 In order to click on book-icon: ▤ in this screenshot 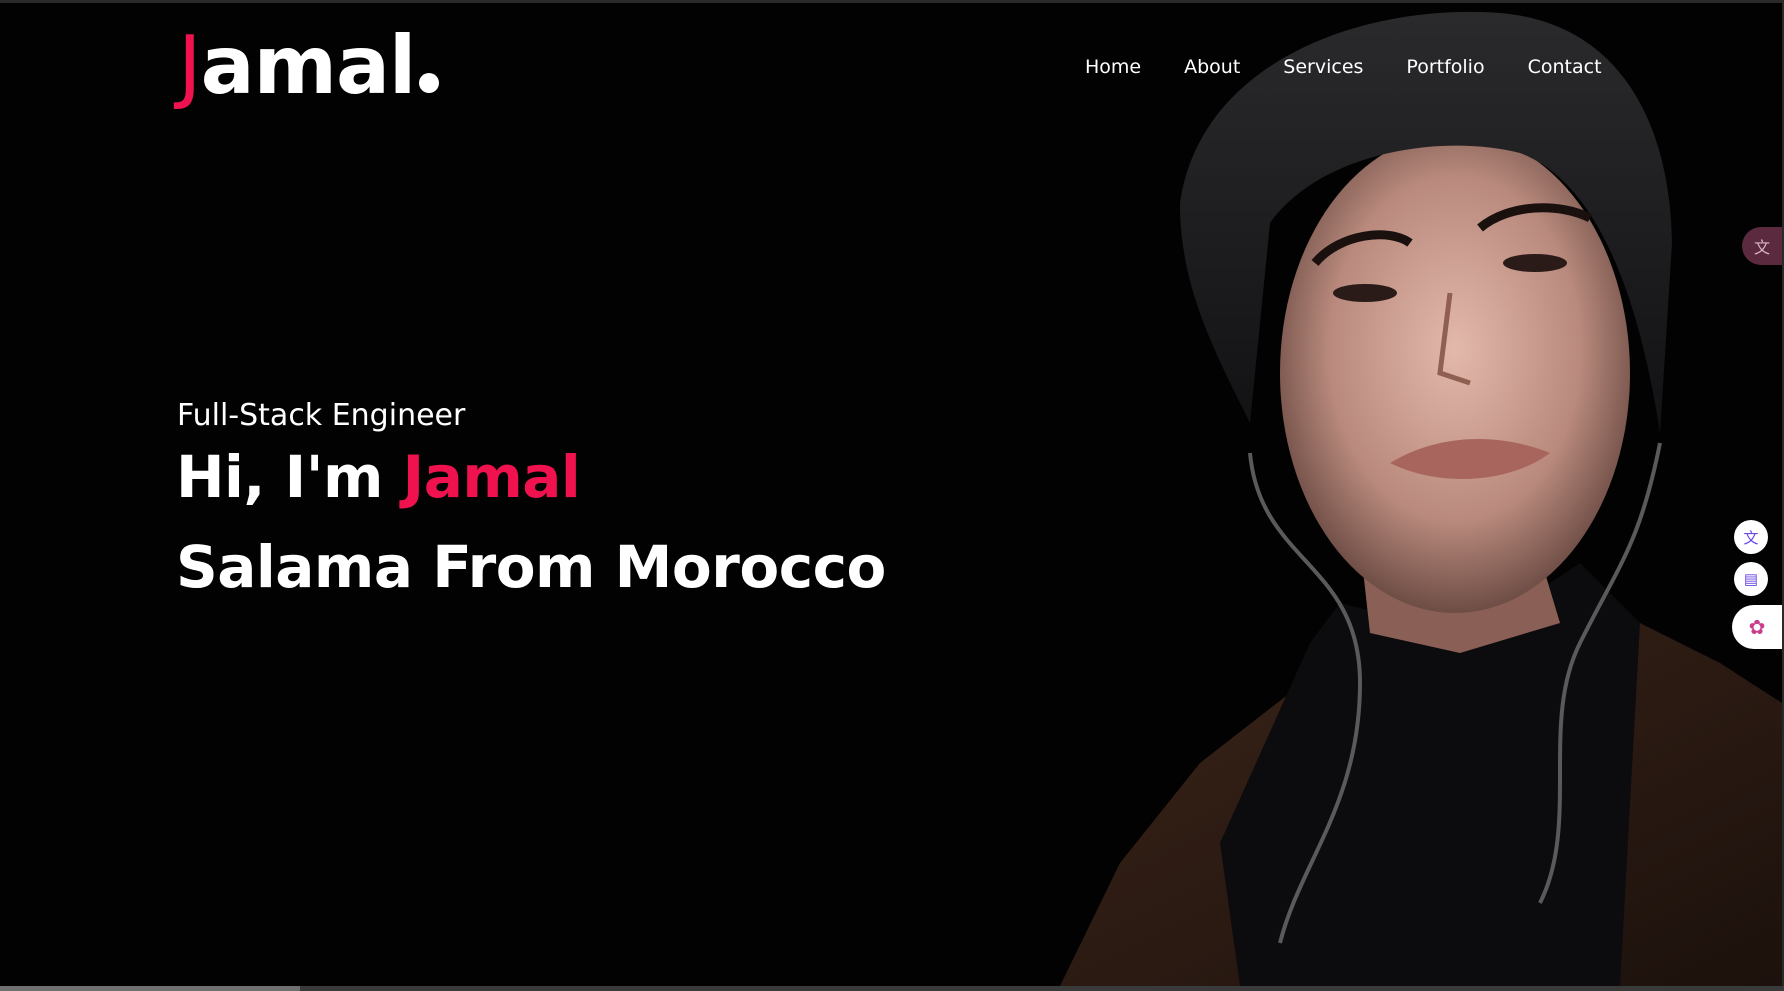, I will do `click(1751, 579)`.